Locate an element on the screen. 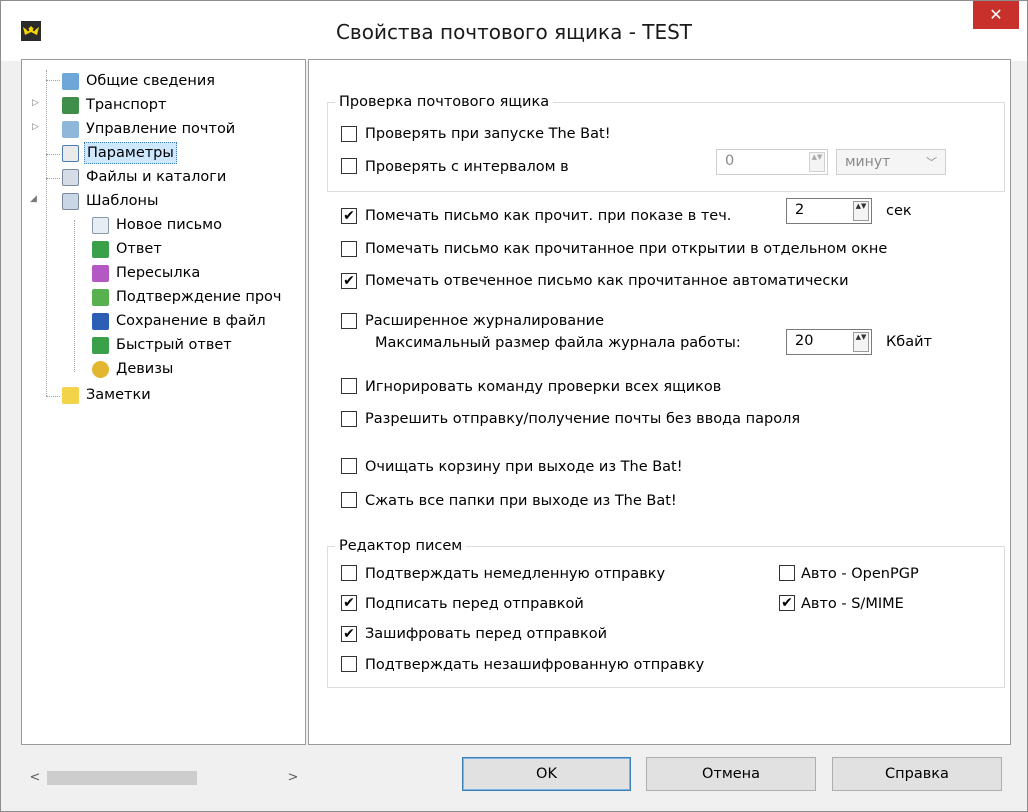  cancel-button: Отмена is located at coordinates (731, 774).